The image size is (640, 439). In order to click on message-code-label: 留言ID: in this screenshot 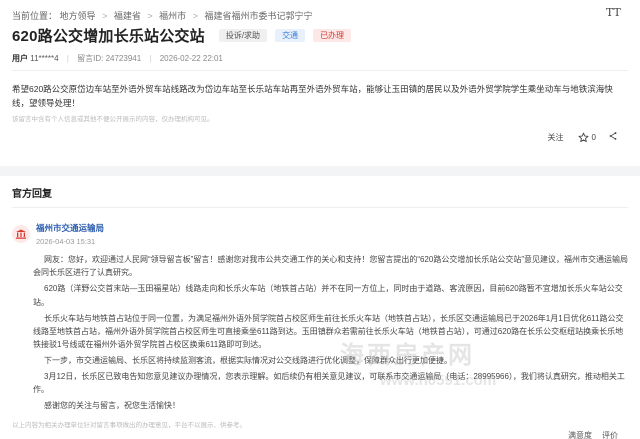, I will do `click(90, 58)`.